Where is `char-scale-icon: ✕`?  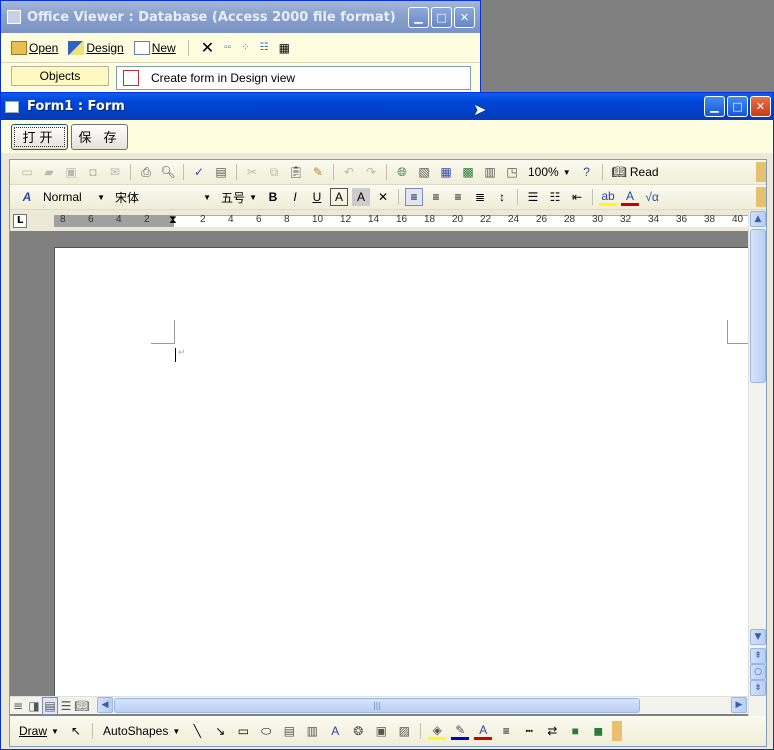 char-scale-icon: ✕ is located at coordinates (383, 197).